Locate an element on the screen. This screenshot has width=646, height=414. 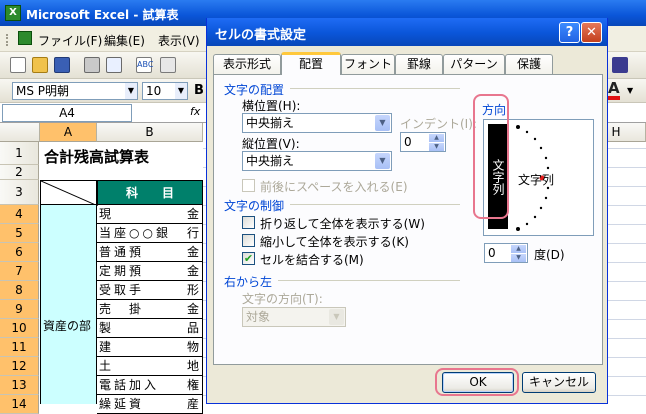
space-label: 前後にスペースを入れる(E) is located at coordinates (334, 187).